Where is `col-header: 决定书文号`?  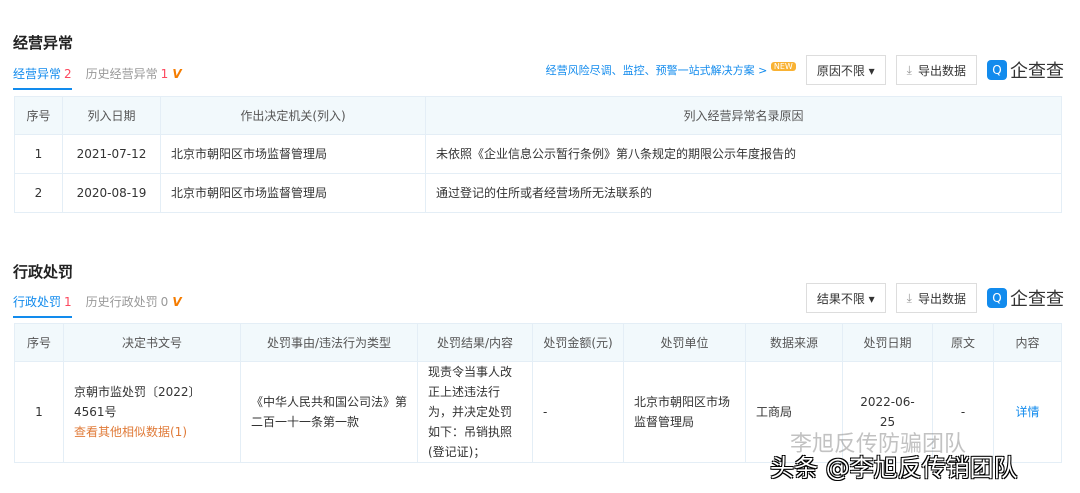 col-header: 决定书文号 is located at coordinates (152, 342).